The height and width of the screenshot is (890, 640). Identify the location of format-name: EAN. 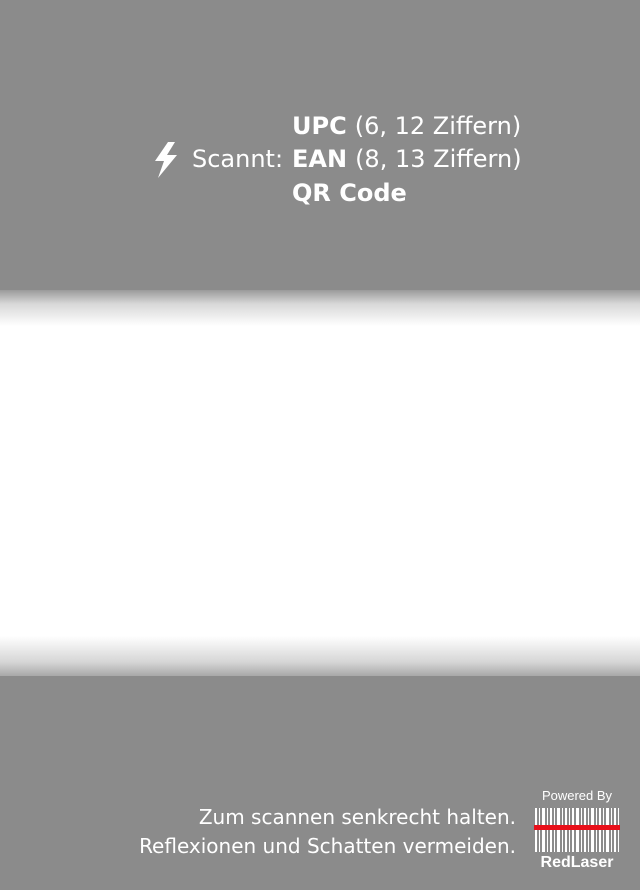
(320, 159).